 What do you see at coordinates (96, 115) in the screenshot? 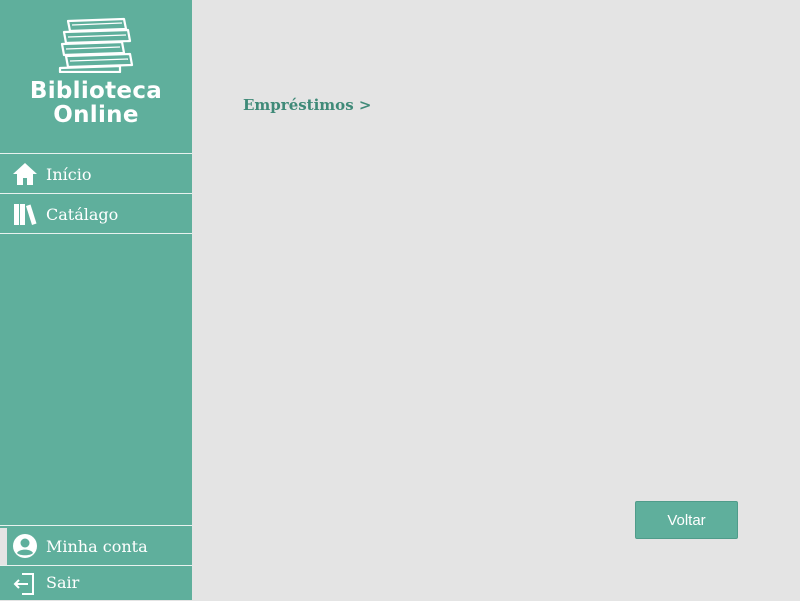
I see `app-title-line2: Online` at bounding box center [96, 115].